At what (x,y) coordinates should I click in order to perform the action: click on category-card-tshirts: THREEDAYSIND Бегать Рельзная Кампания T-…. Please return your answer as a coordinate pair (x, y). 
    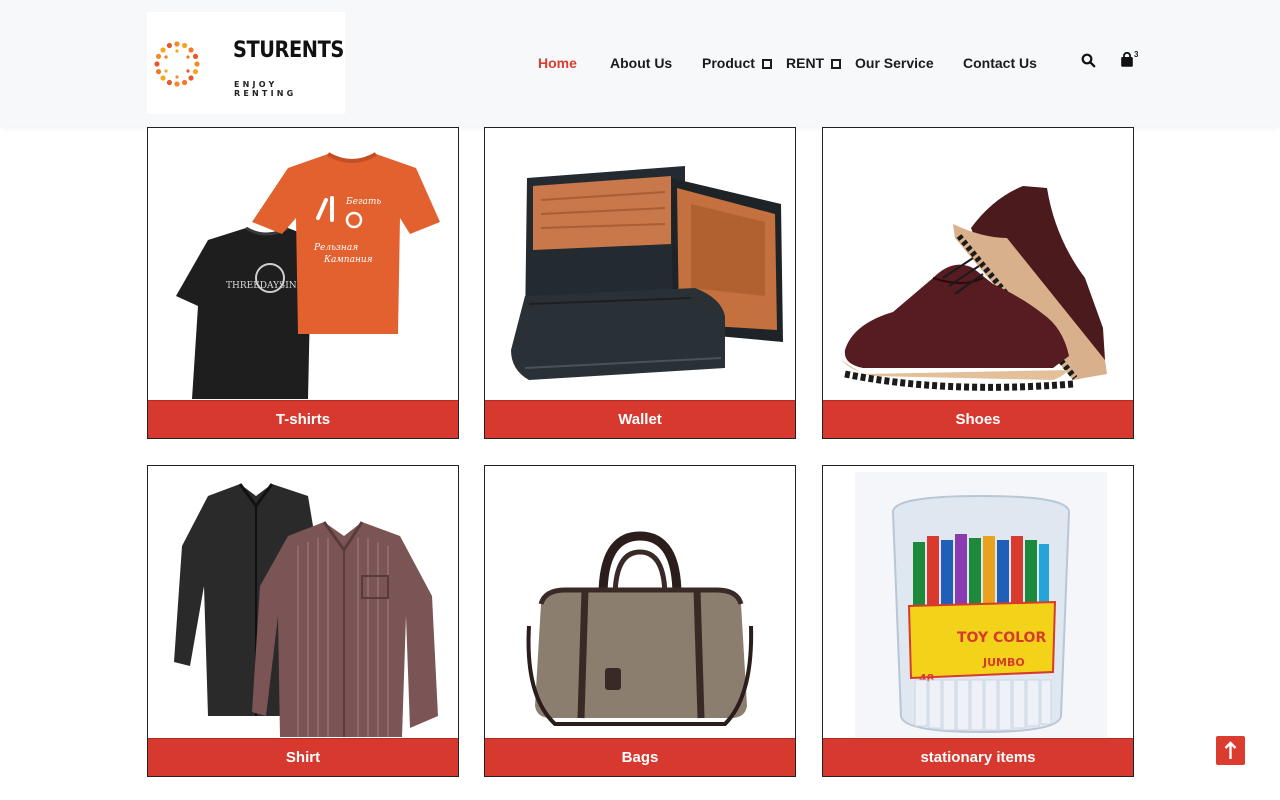
    Looking at the image, I should click on (303, 283).